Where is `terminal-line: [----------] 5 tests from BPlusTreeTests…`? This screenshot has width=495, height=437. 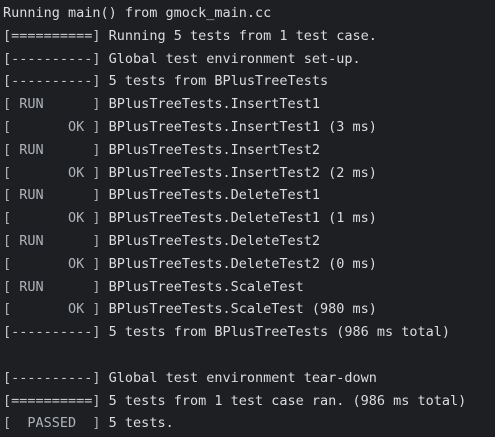
terminal-line: [----------] 5 tests from BPlusTreeTests… is located at coordinates (249, 332).